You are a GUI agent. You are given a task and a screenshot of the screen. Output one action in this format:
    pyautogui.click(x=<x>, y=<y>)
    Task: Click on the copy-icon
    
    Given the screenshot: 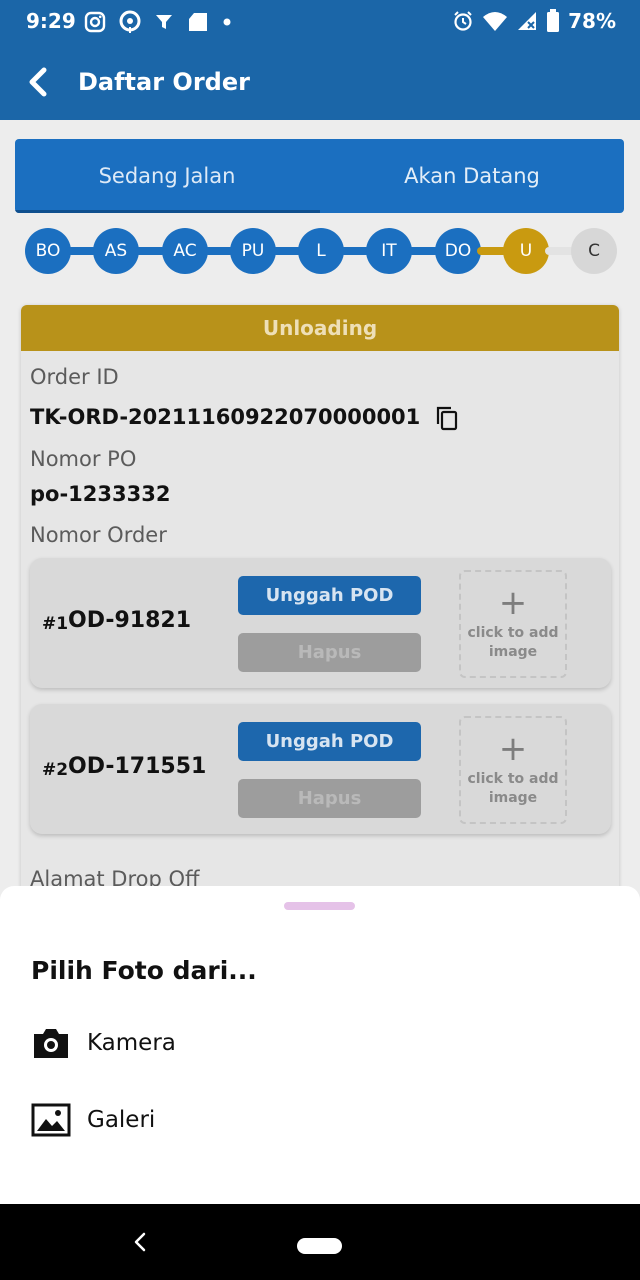 What is the action you would take?
    pyautogui.click(x=447, y=418)
    